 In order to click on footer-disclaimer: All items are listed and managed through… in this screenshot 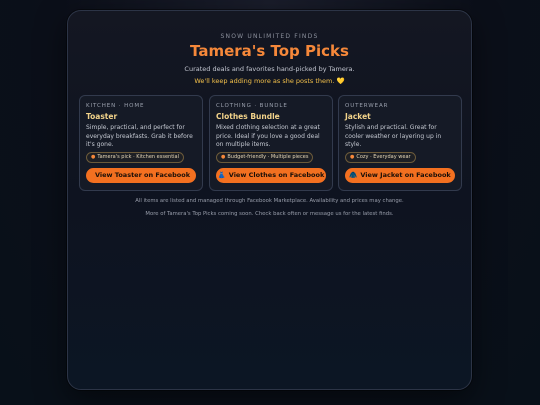, I will do `click(269, 201)`.